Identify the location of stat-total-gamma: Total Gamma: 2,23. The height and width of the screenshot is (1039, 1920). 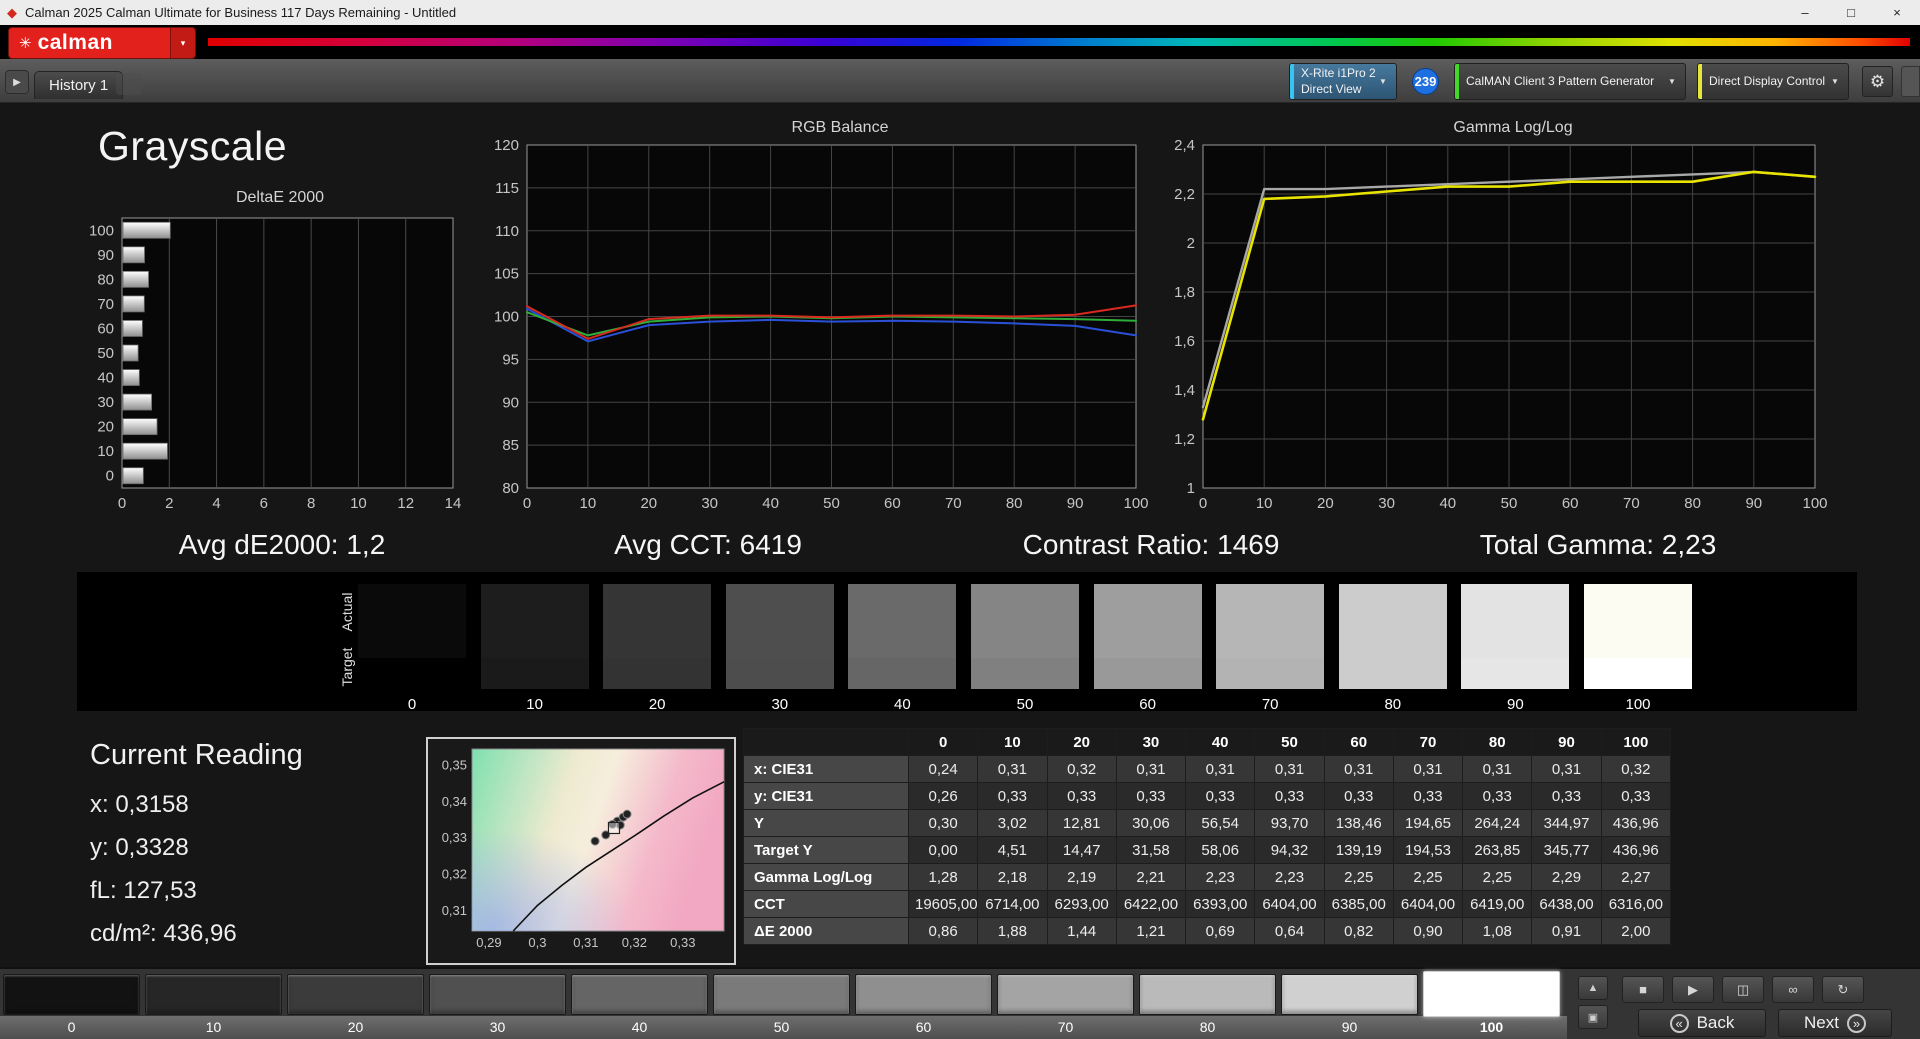
(1598, 544).